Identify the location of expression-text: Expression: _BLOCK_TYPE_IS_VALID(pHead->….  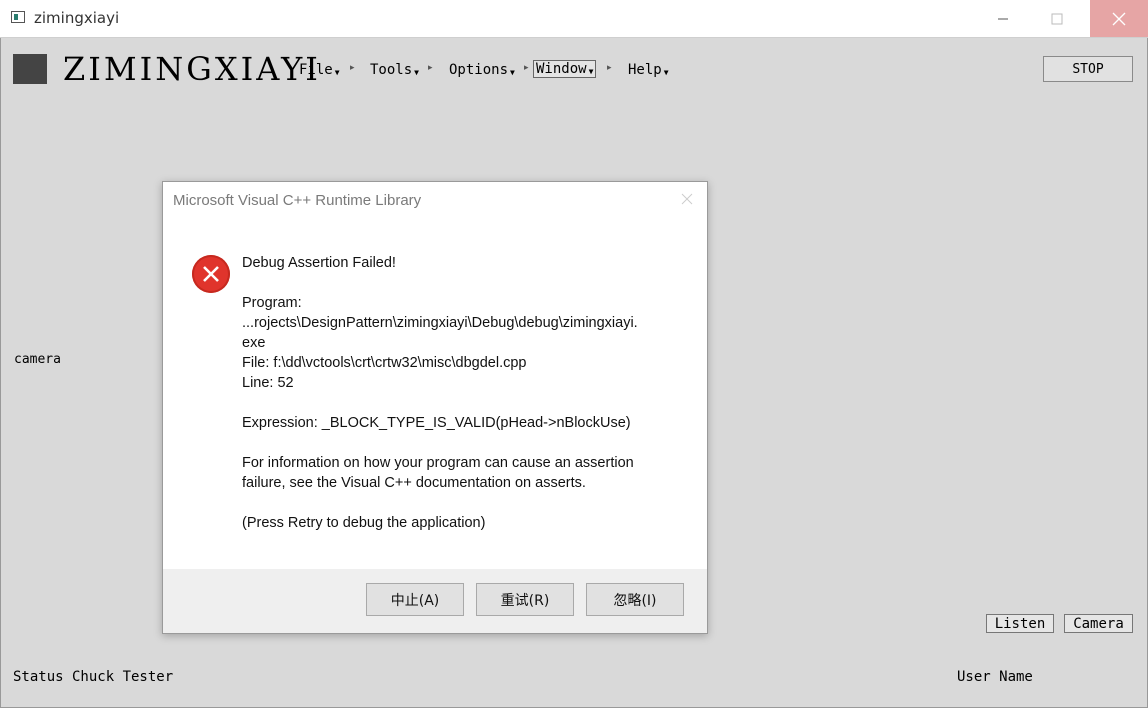
(436, 423).